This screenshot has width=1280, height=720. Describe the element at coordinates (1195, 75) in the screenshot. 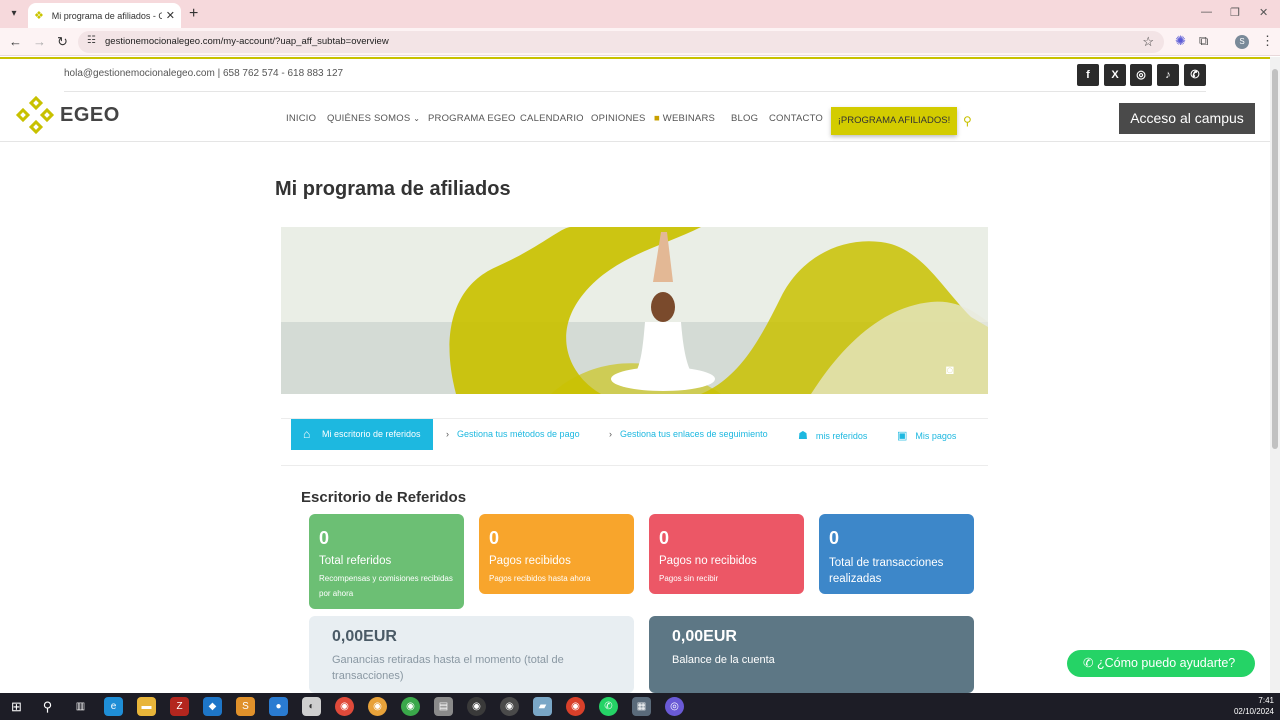

I see `whatsapp-social-icon: ✆` at that location.